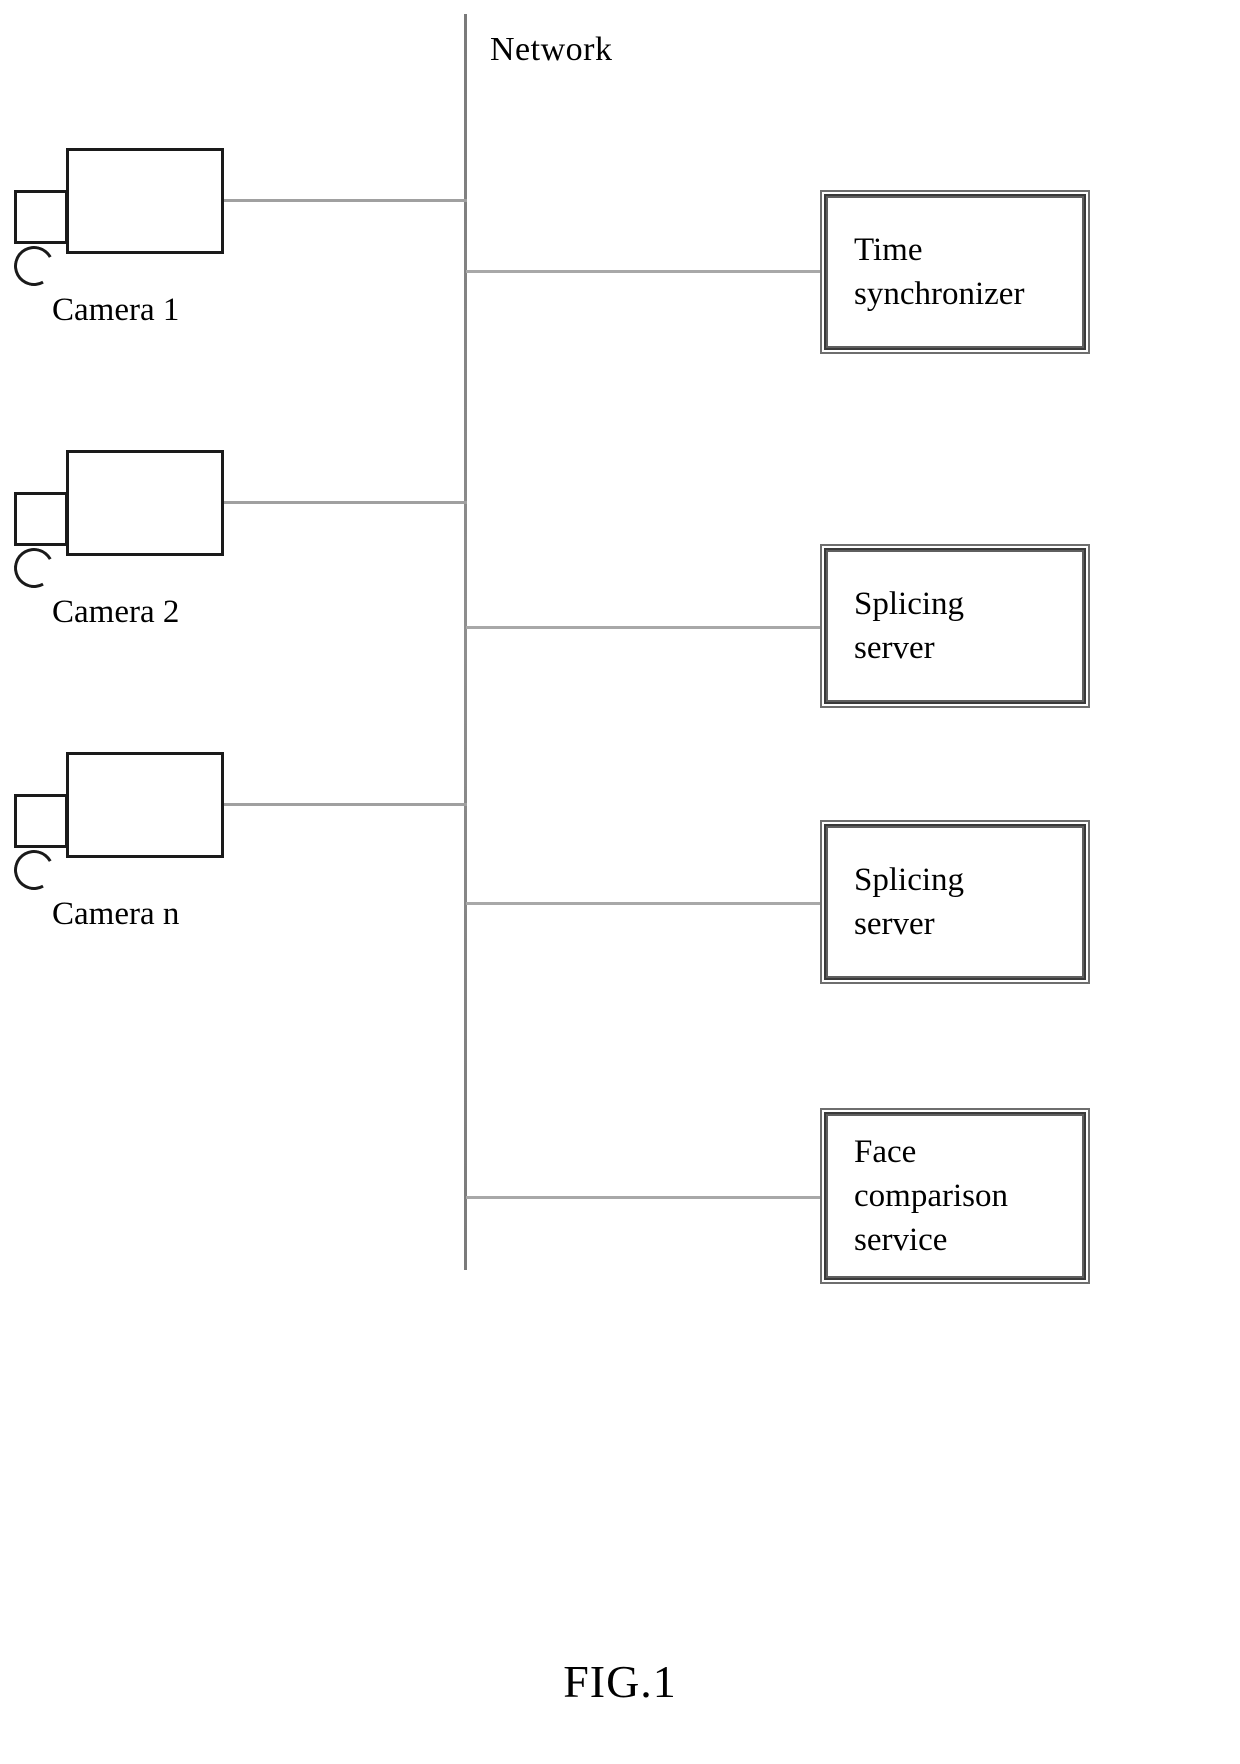 This screenshot has height=1764, width=1240. I want to click on node-face-comparison-service: Face comparison service, so click(955, 1196).